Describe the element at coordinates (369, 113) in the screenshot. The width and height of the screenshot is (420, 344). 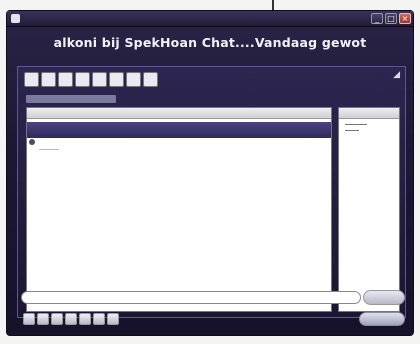
I see `user-list-header` at that location.